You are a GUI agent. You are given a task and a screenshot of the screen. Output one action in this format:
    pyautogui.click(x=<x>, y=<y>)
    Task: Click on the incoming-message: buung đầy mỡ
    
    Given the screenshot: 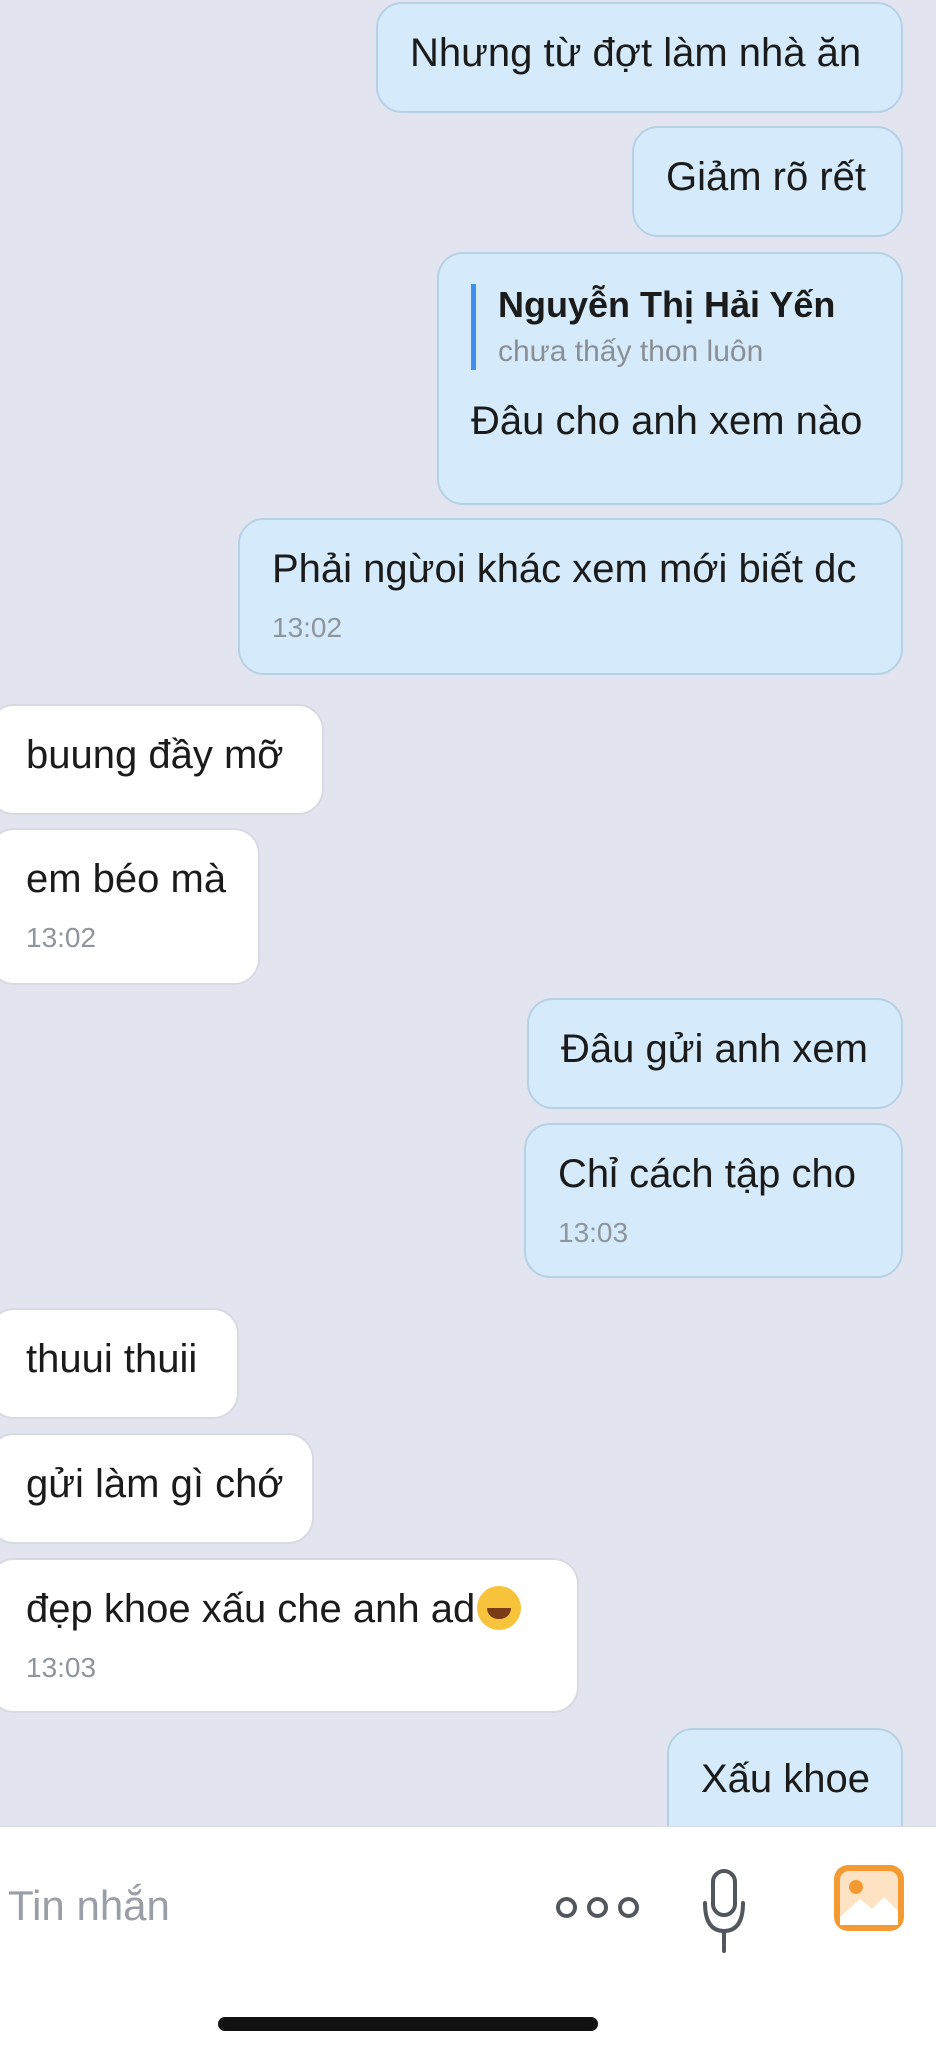 What is the action you would take?
    pyautogui.click(x=162, y=759)
    